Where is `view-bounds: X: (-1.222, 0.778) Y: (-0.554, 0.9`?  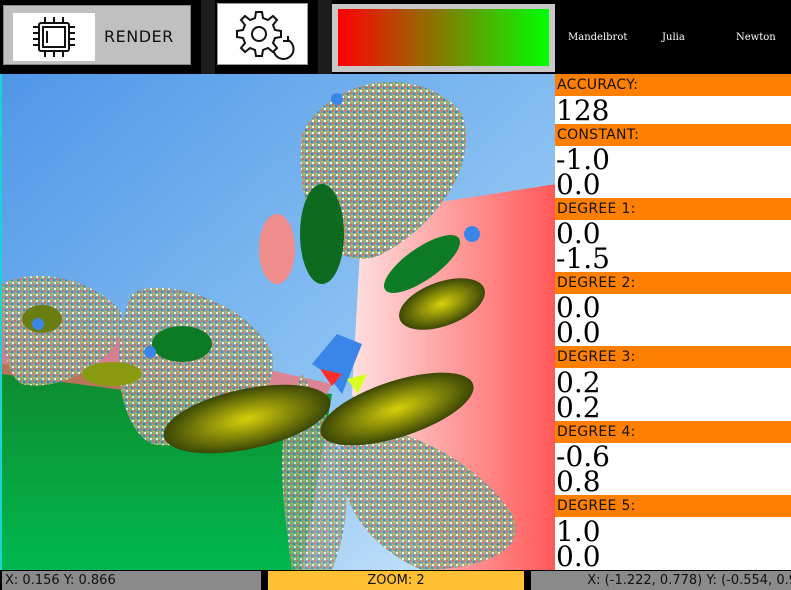 view-bounds: X: (-1.222, 0.778) Y: (-0.554, 0.9 is located at coordinates (661, 580).